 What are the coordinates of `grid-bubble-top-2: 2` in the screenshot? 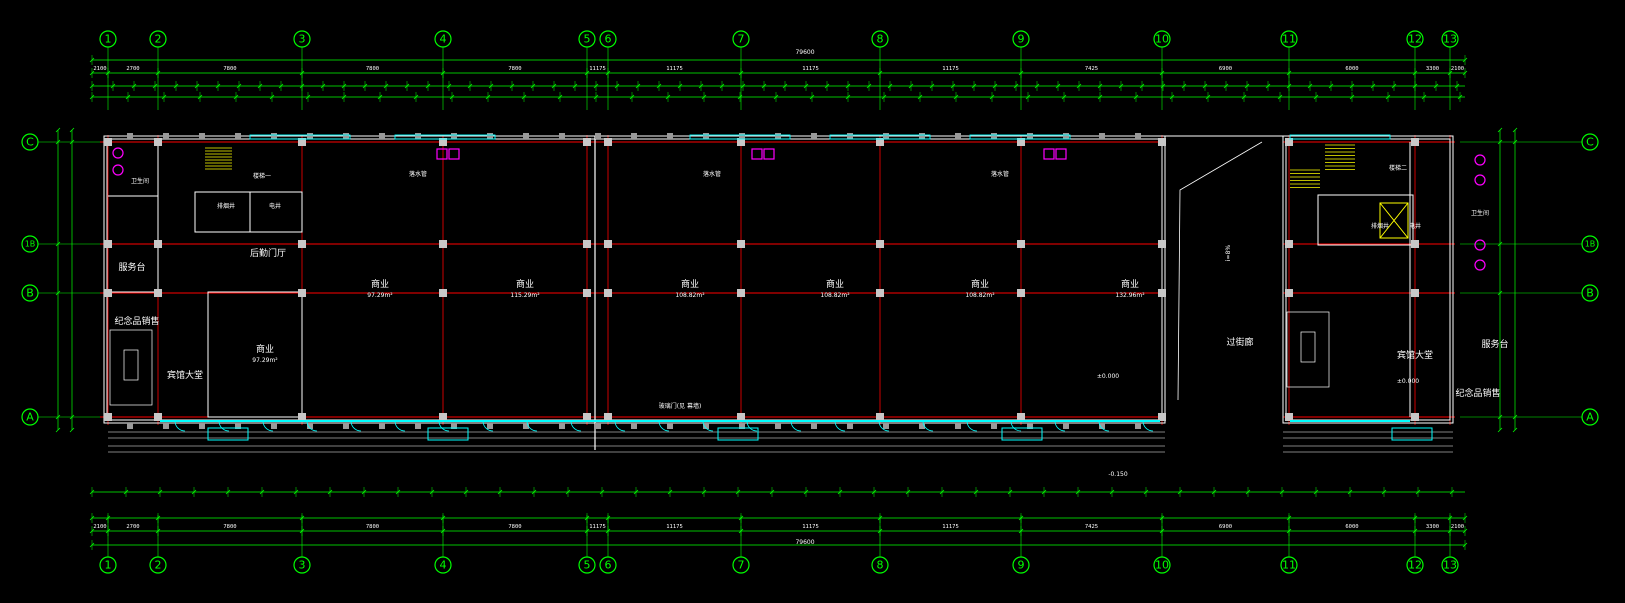 It's located at (158, 39).